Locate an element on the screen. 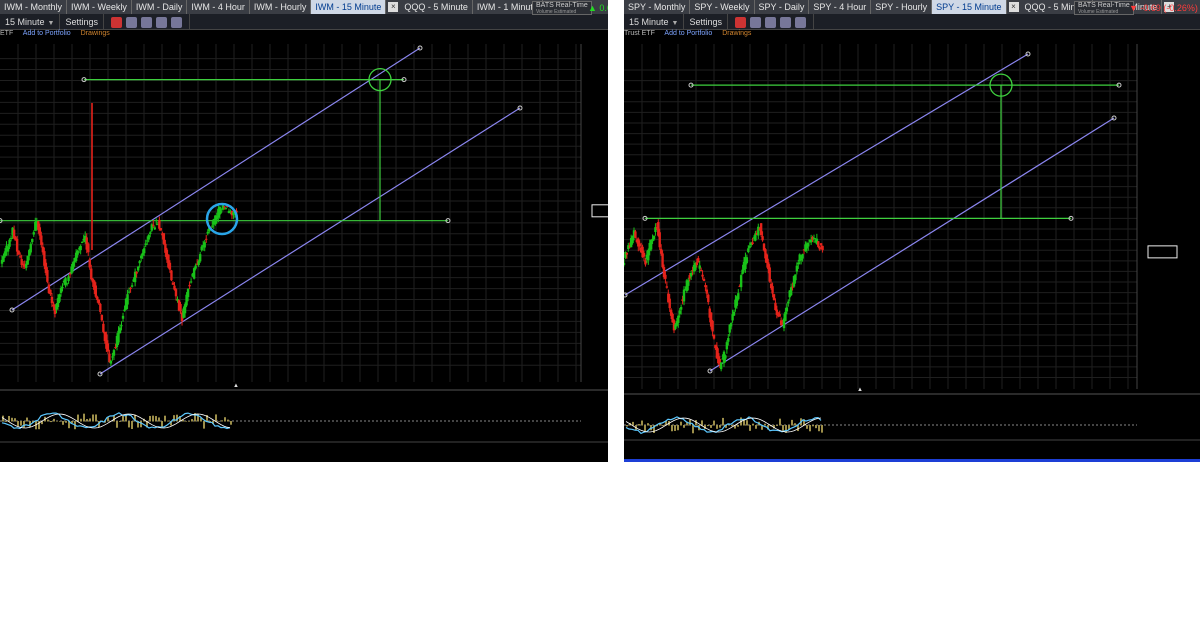 The width and height of the screenshot is (1200, 631). pane-handle-icon: ▲ is located at coordinates (860, 390).